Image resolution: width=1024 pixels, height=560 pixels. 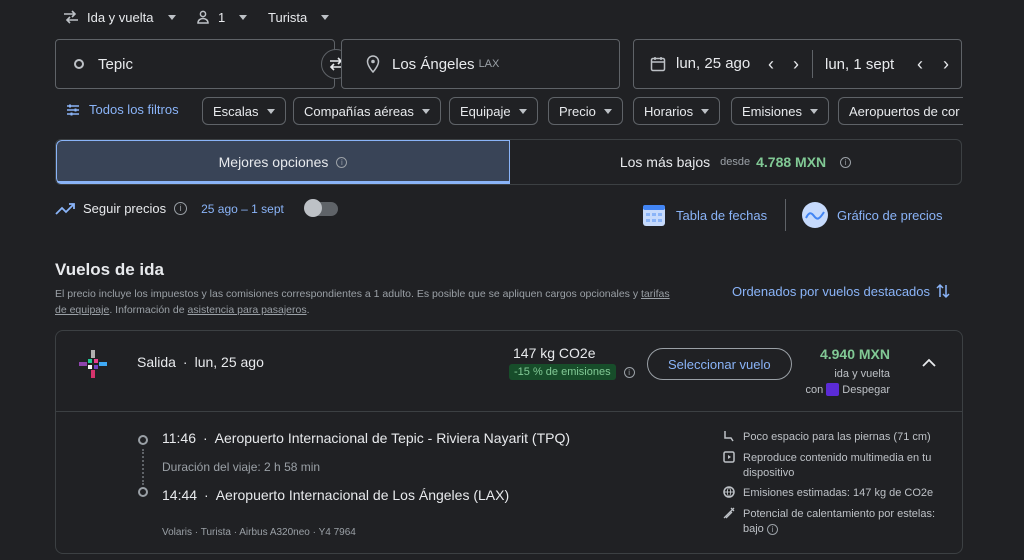 What do you see at coordinates (796, 64) in the screenshot?
I see `depart-next-icon: ›` at bounding box center [796, 64].